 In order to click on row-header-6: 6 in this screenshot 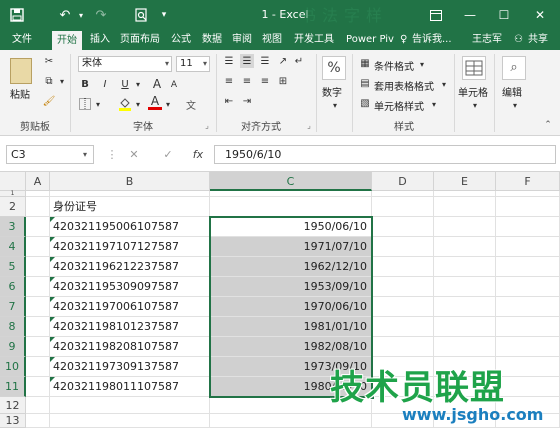, I will do `click(13, 287)`.